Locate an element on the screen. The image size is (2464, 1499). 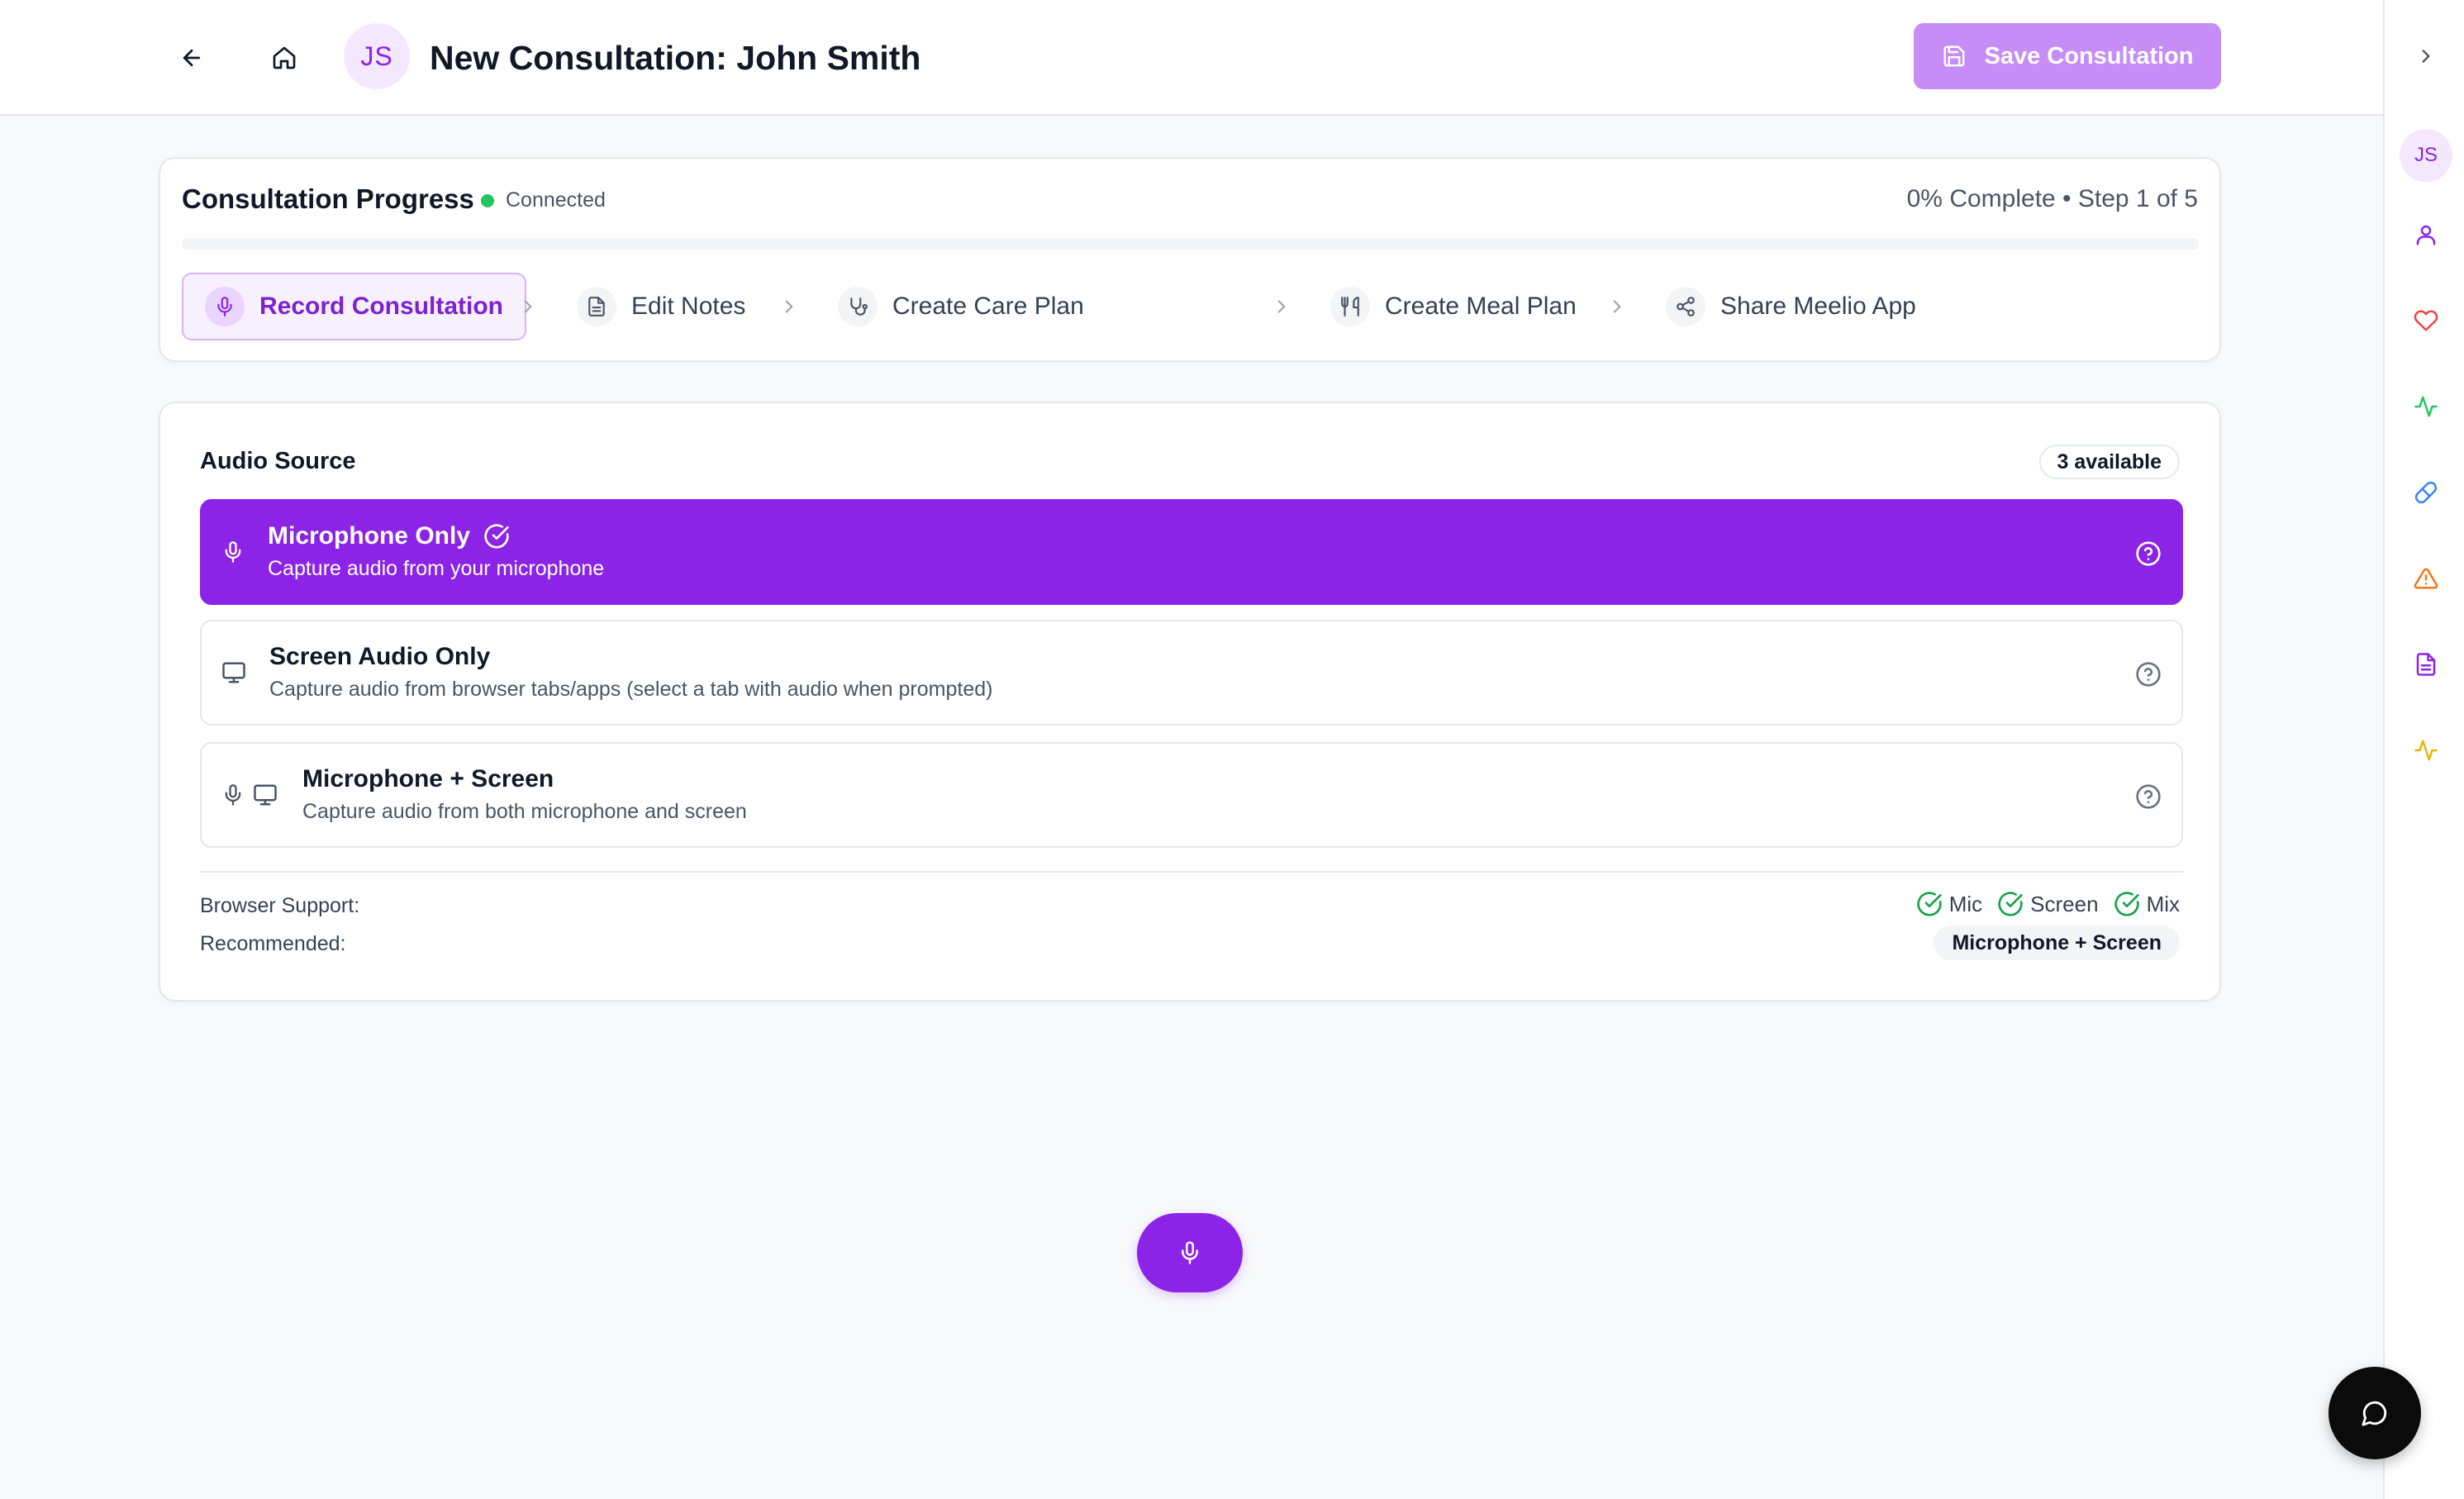
sidebar-item-medications is located at coordinates (2426, 492).